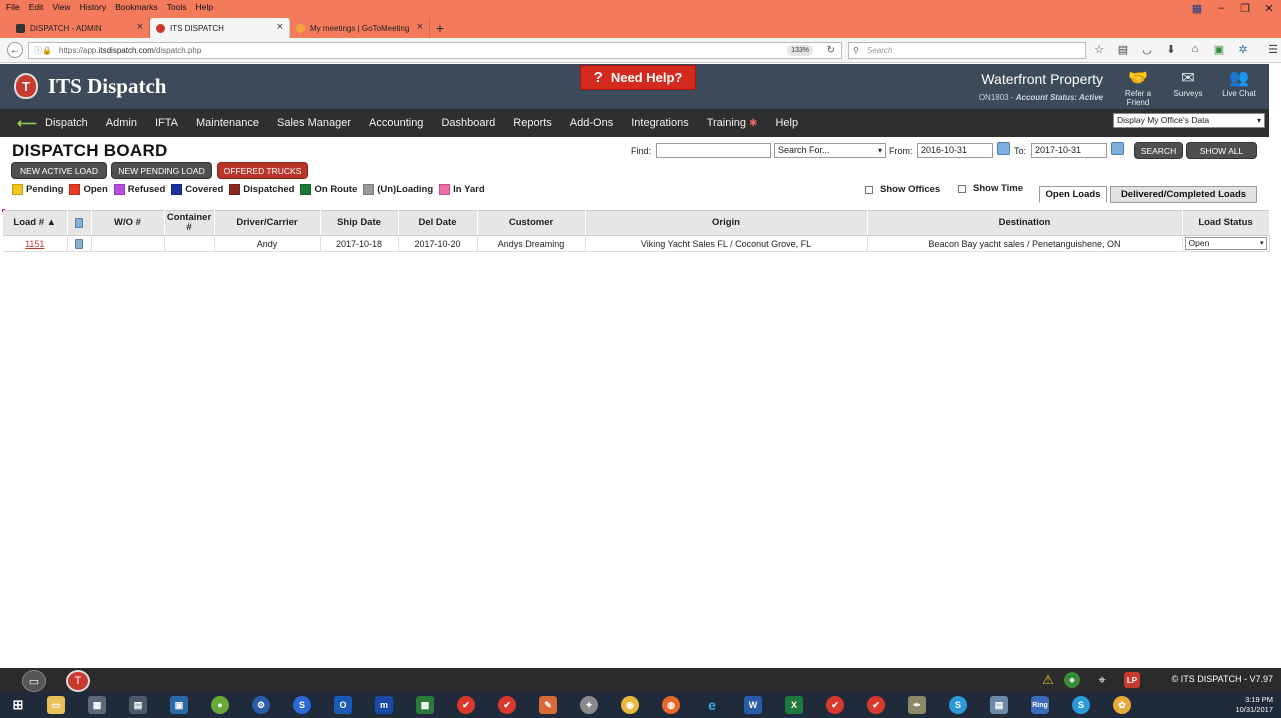 The width and height of the screenshot is (1281, 718). What do you see at coordinates (59, 170) in the screenshot?
I see `new-active-load-button: NEW ACTIVE LOAD` at bounding box center [59, 170].